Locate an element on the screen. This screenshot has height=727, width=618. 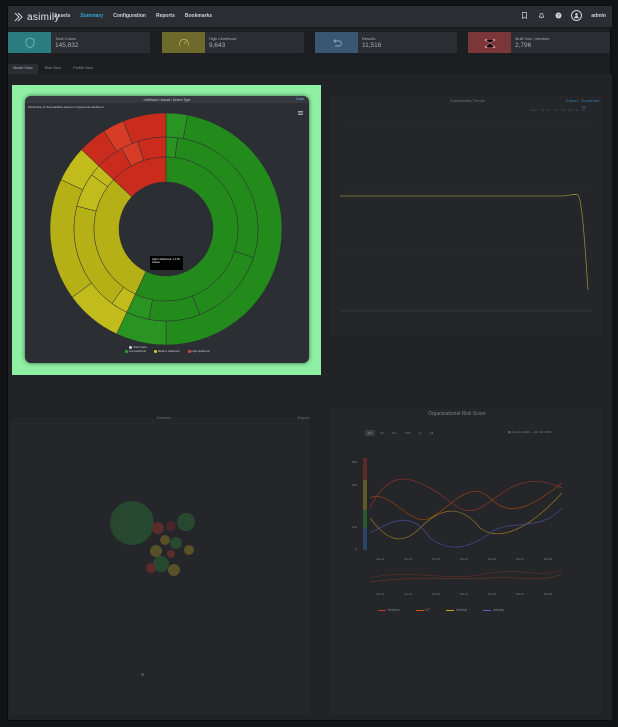
legend-industry: Industry is located at coordinates (493, 610).